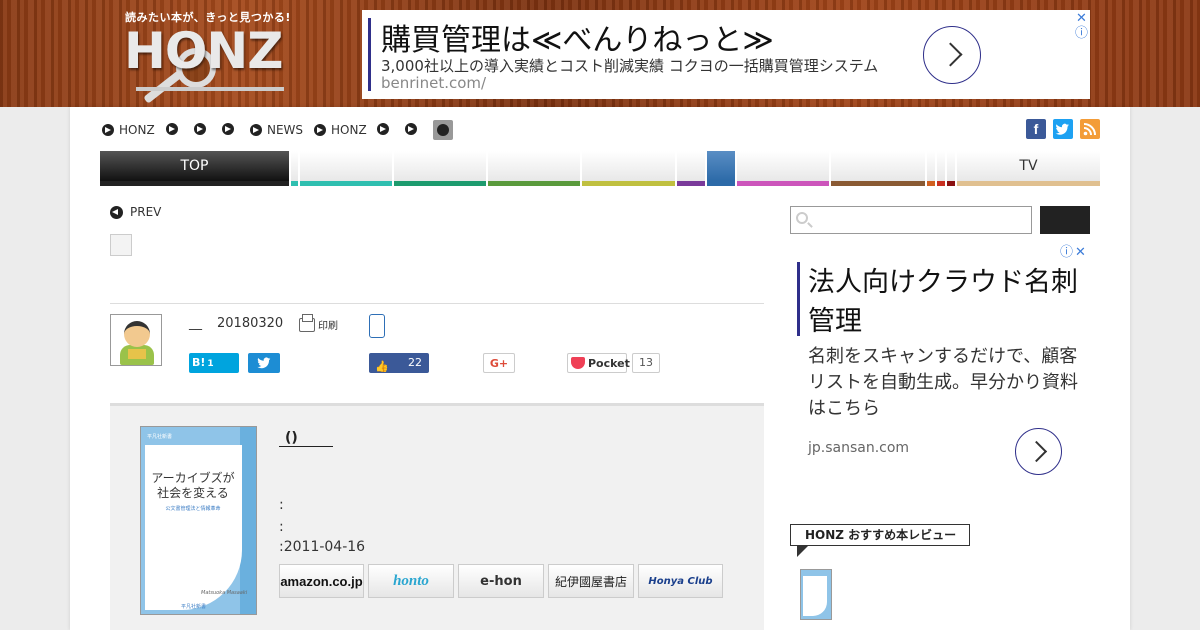 This screenshot has height=630, width=1200. Describe the element at coordinates (276, 130) in the screenshot. I see `breadcrumb-item-news: NEWS` at that location.